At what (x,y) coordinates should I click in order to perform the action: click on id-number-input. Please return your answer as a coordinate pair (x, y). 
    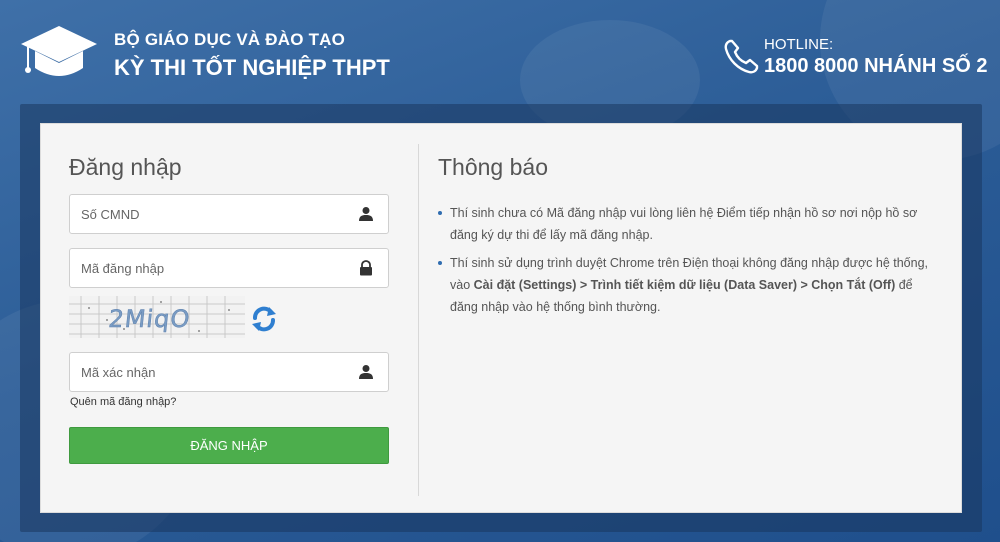
    Looking at the image, I should click on (210, 214).